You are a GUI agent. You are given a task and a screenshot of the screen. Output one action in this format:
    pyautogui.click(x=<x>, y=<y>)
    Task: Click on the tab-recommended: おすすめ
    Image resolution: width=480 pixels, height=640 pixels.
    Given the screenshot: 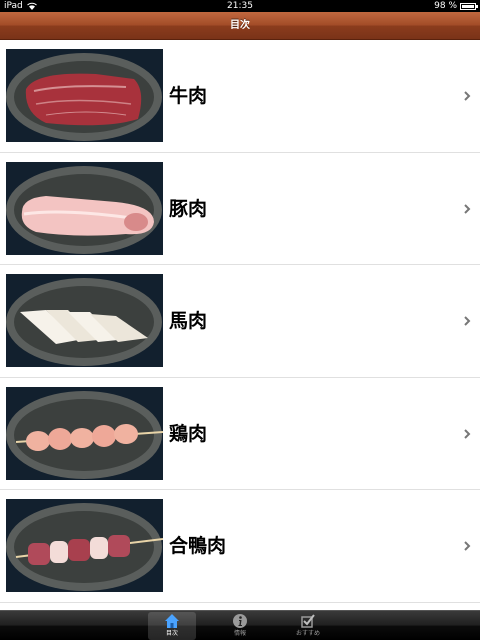 What is the action you would take?
    pyautogui.click(x=308, y=626)
    